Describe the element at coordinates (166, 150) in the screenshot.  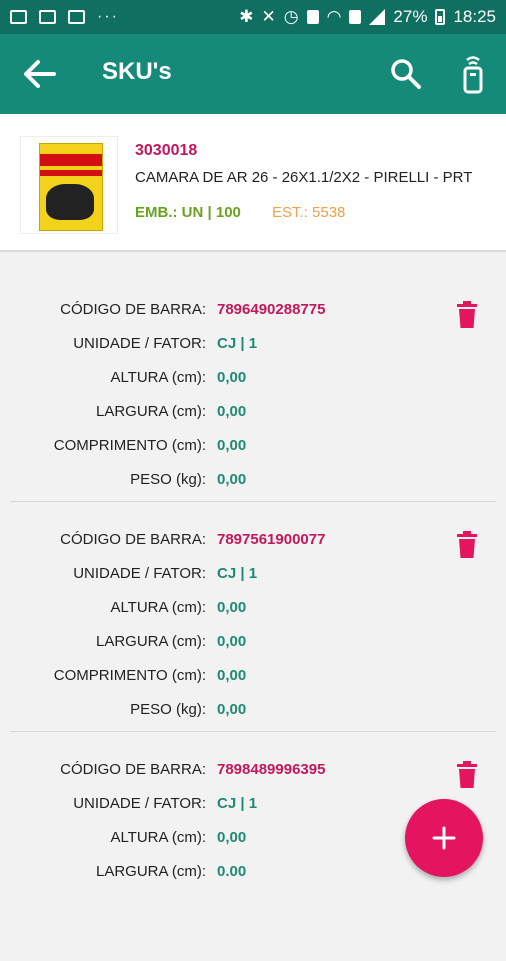
I see `product-code: 3030018` at that location.